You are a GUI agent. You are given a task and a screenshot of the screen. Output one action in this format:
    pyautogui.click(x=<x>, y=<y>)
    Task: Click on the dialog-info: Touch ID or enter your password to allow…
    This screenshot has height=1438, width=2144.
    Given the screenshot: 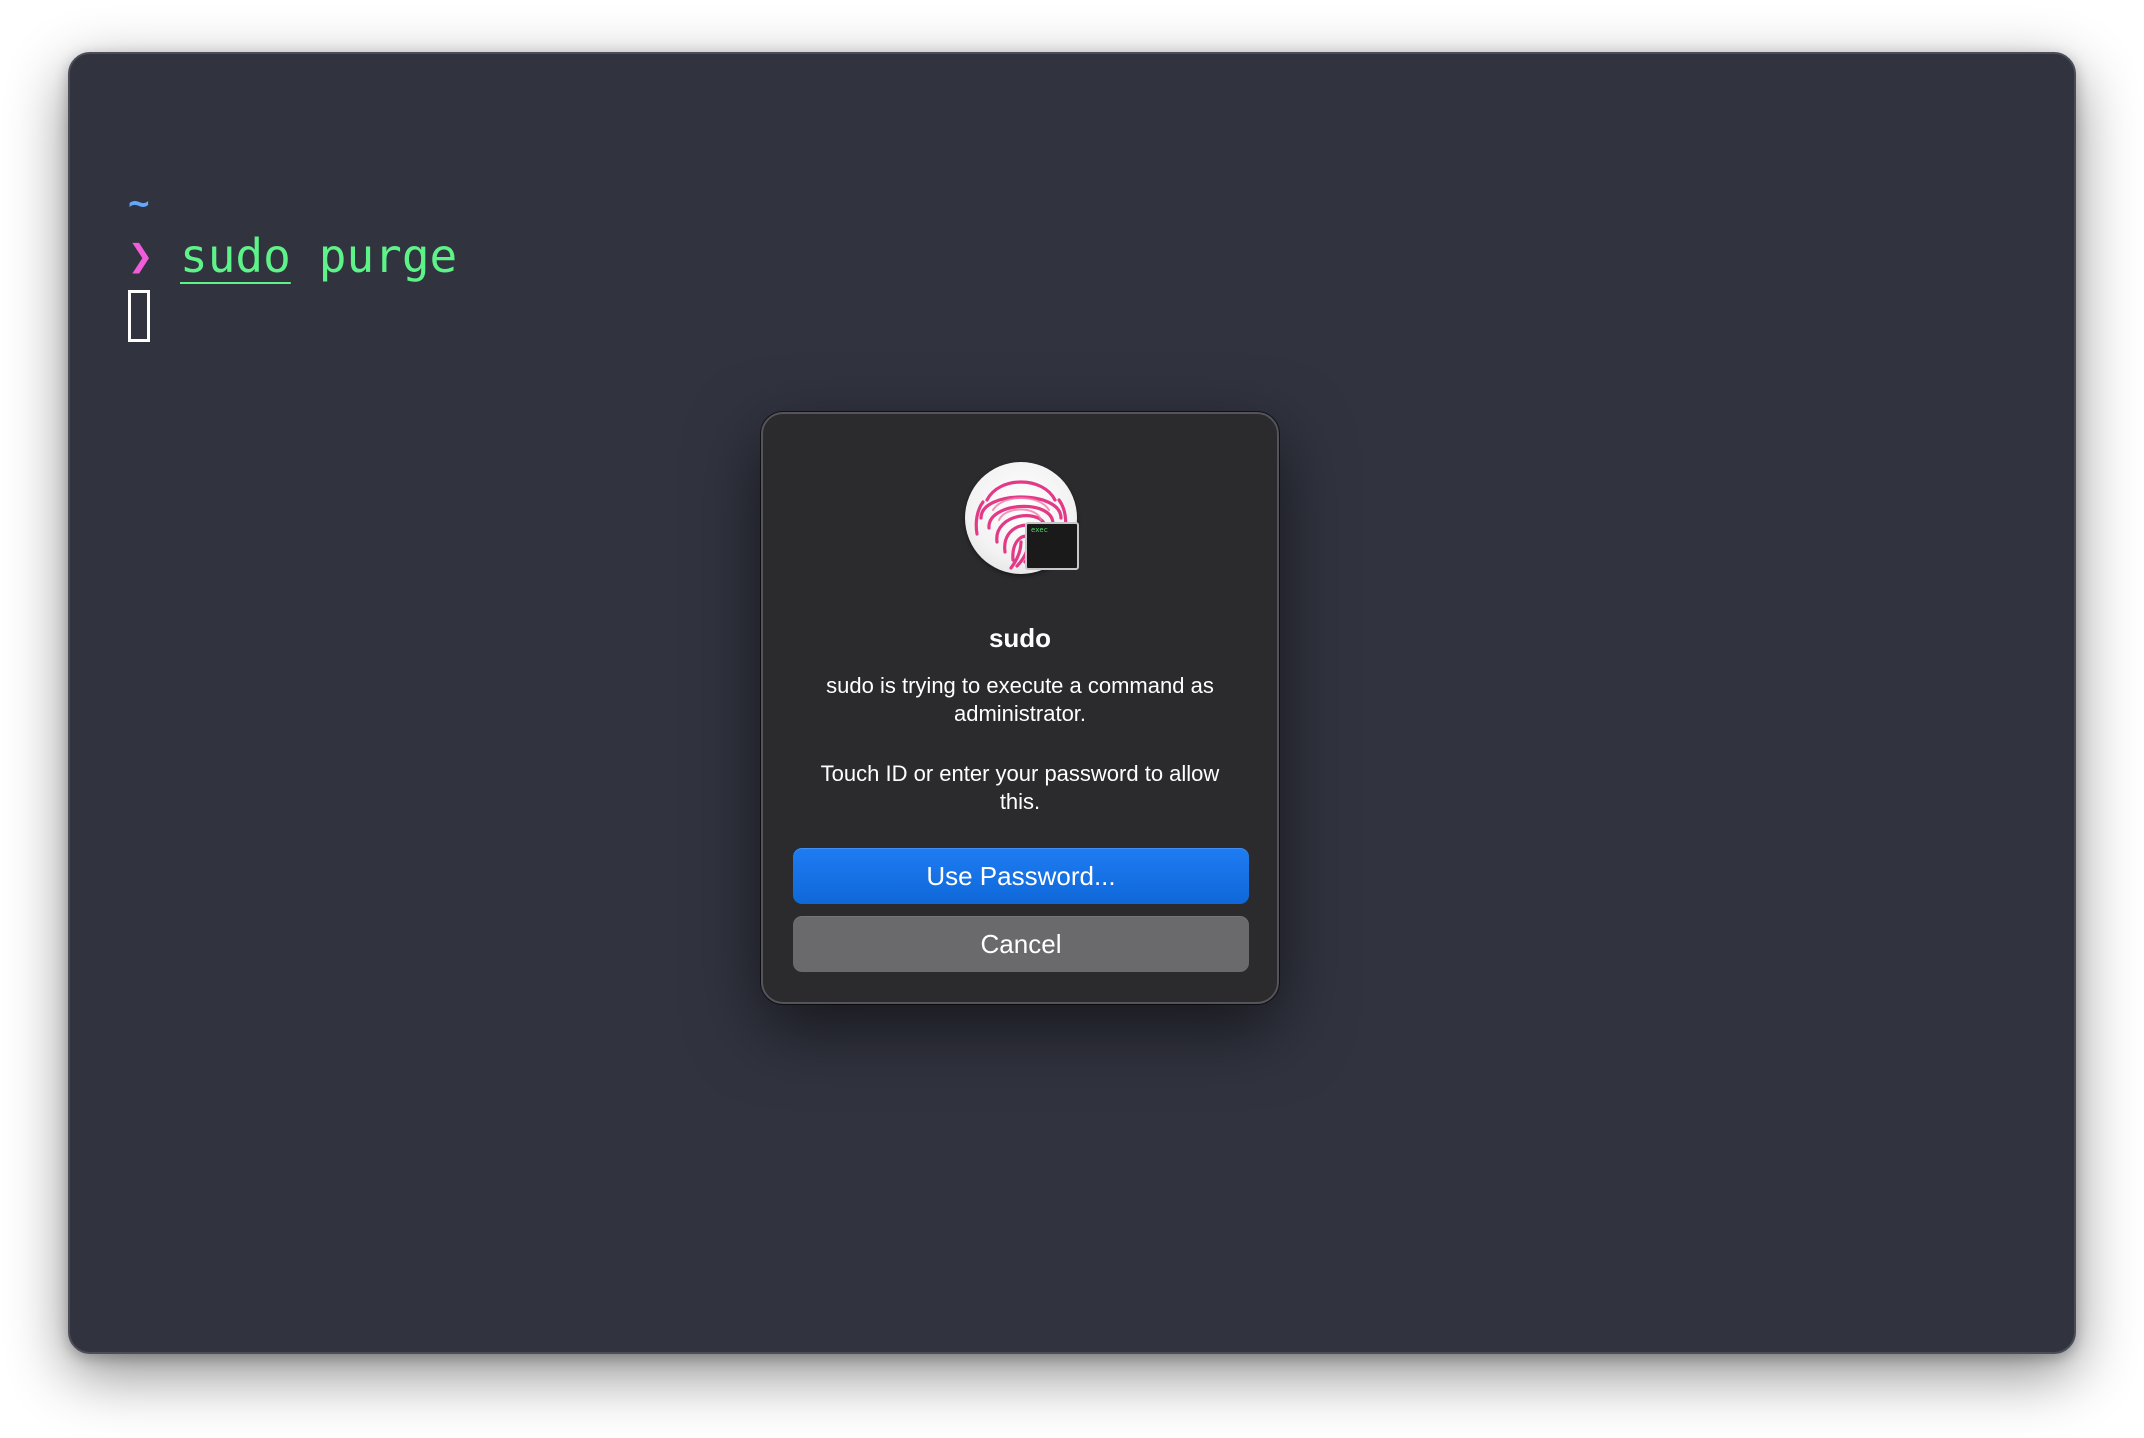 What is the action you would take?
    pyautogui.click(x=1020, y=787)
    